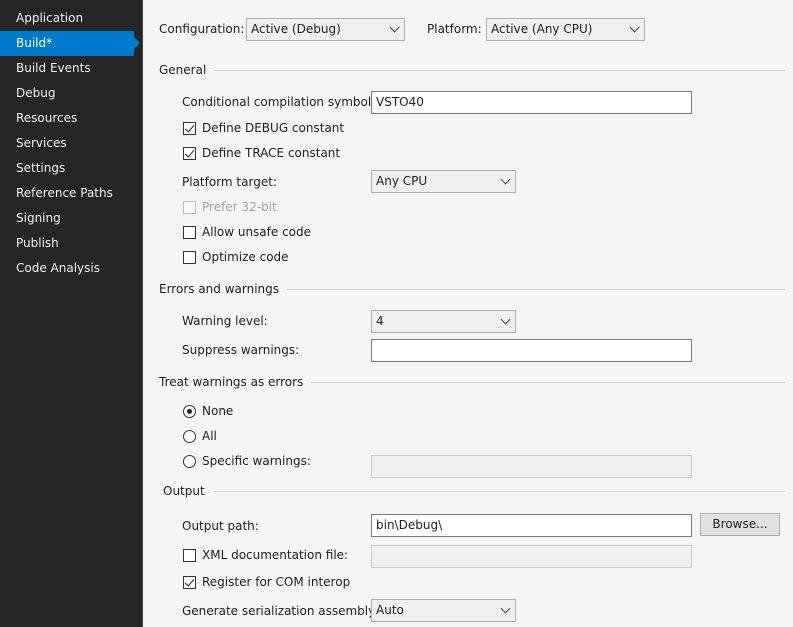  What do you see at coordinates (225, 321) in the screenshot?
I see `warning-level-label: Warning level:` at bounding box center [225, 321].